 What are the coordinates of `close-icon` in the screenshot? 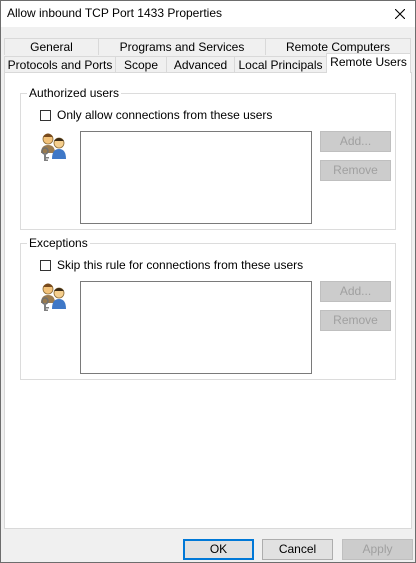 It's located at (400, 14).